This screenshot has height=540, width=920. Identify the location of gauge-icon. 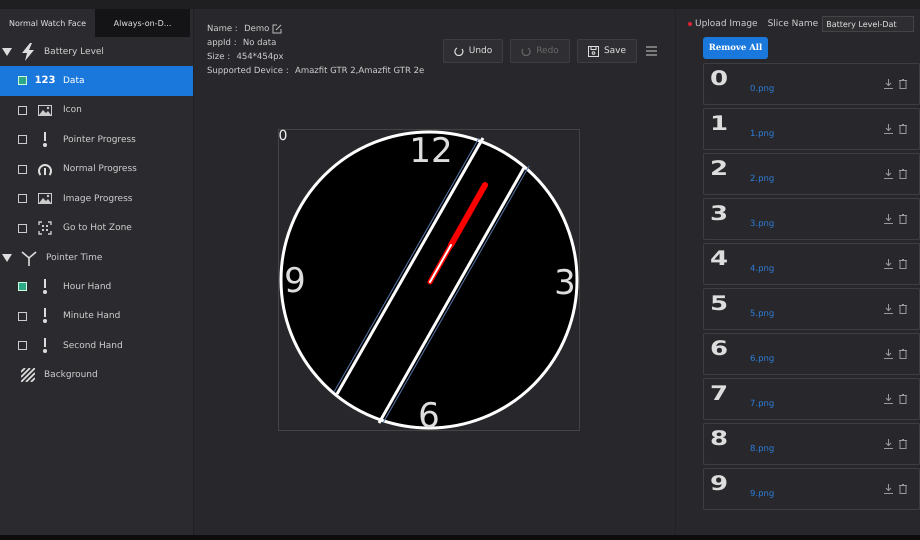
(45, 169).